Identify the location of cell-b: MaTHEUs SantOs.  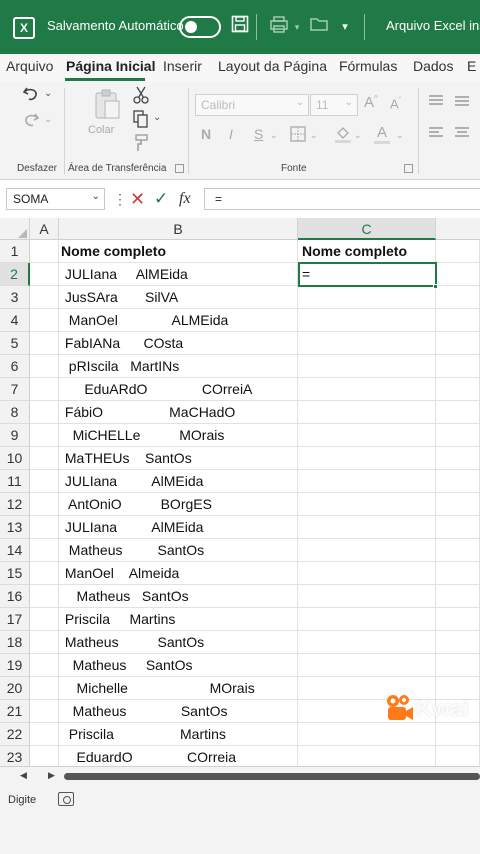
(178, 458).